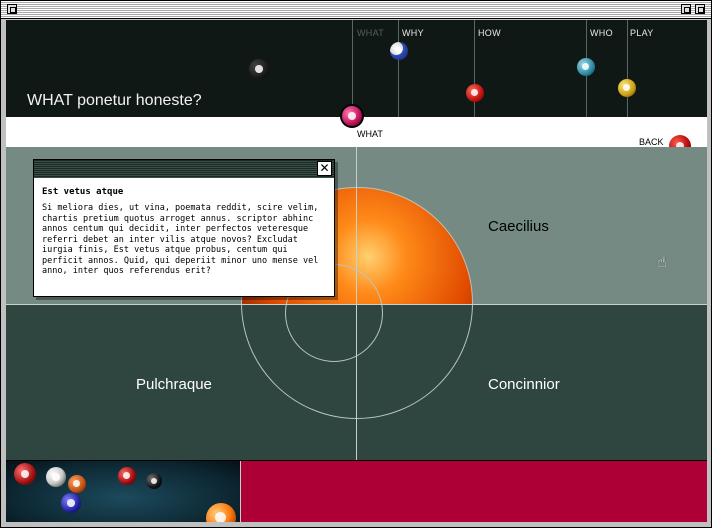 Image resolution: width=712 pixels, height=528 pixels. What do you see at coordinates (123, 491) in the screenshot?
I see `balls-photo` at bounding box center [123, 491].